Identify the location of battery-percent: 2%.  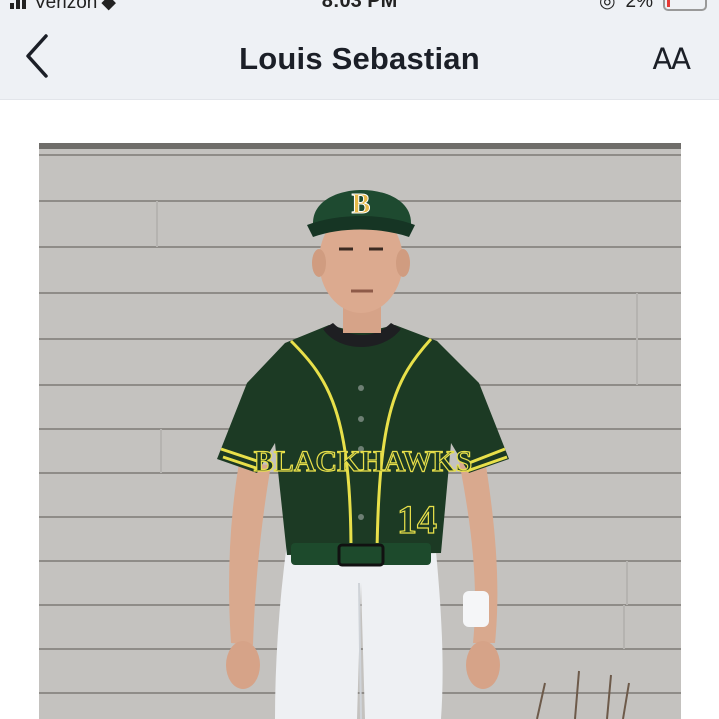
(639, 6).